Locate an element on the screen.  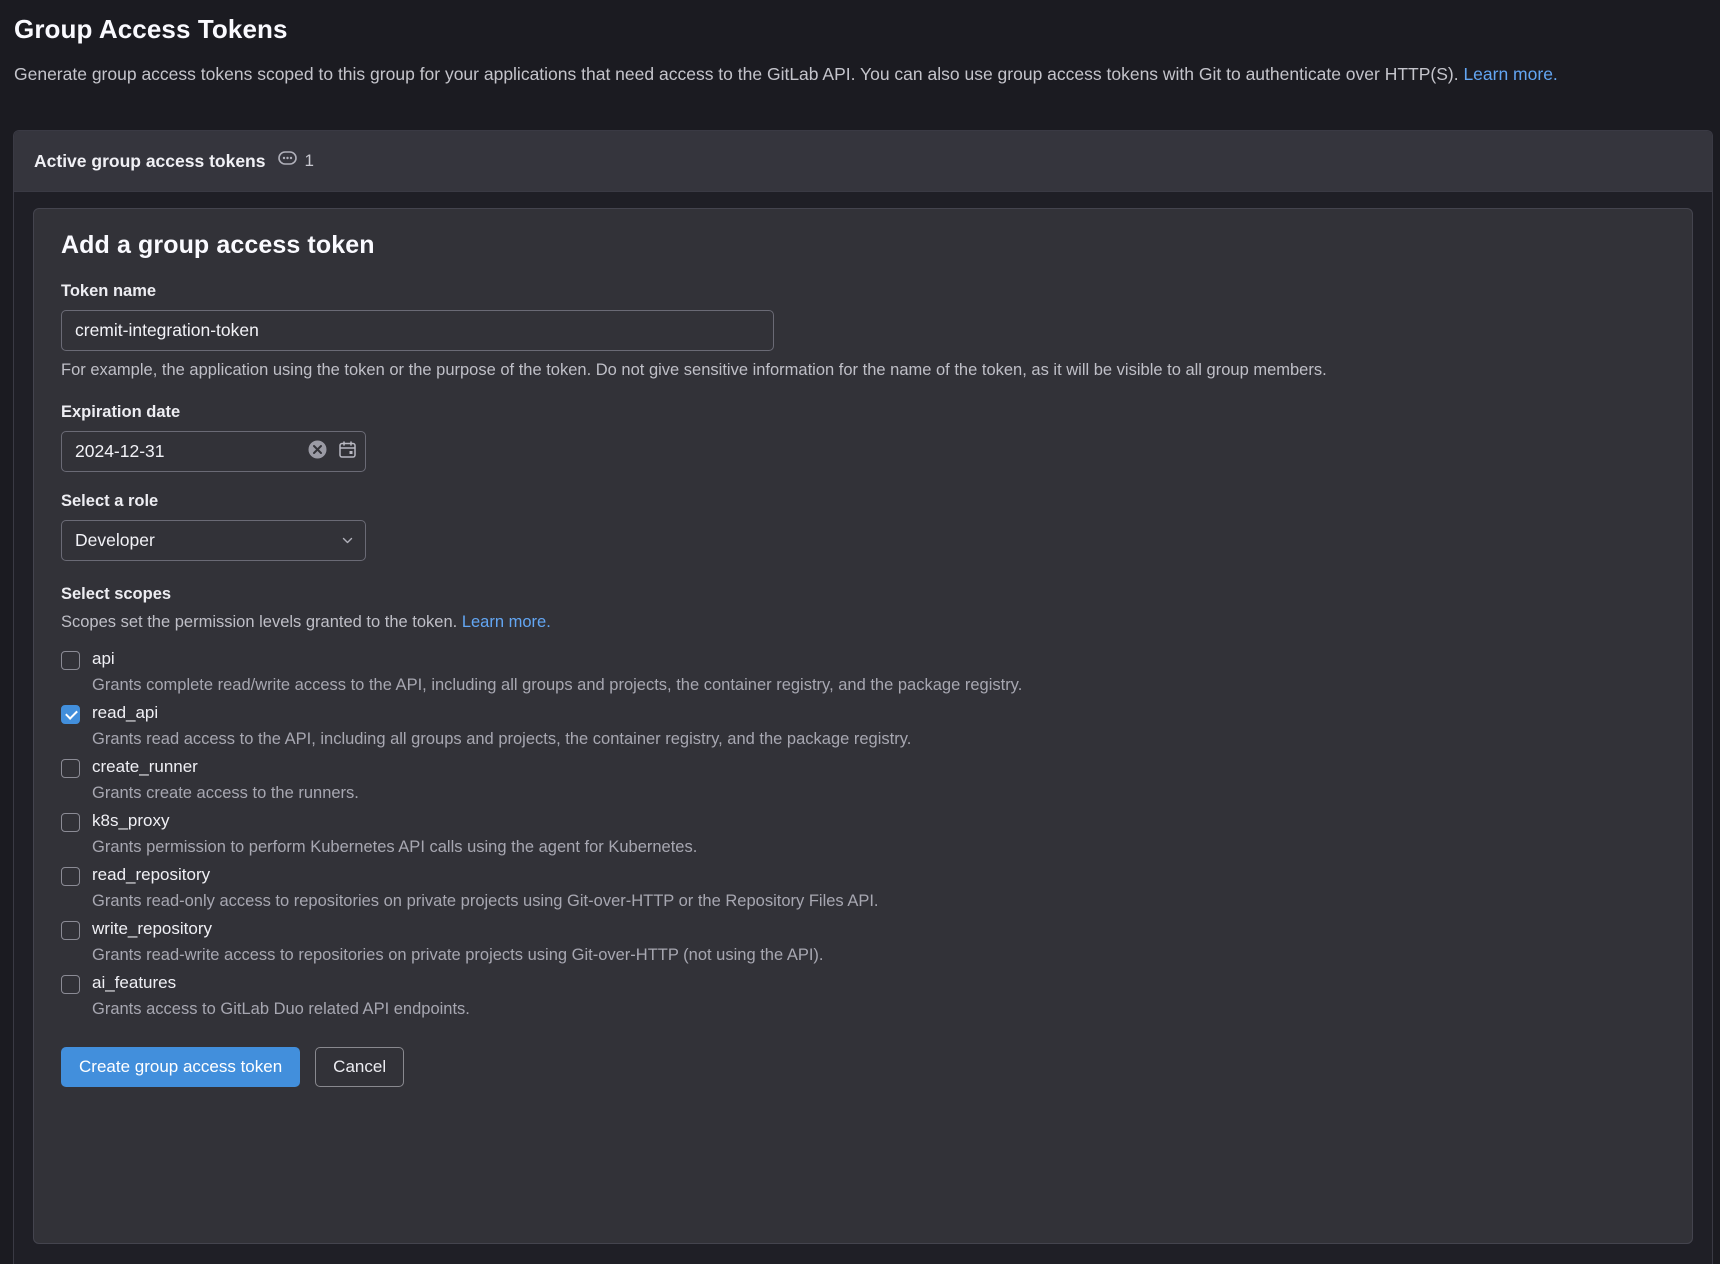
scope-row: ai_features is located at coordinates (863, 984).